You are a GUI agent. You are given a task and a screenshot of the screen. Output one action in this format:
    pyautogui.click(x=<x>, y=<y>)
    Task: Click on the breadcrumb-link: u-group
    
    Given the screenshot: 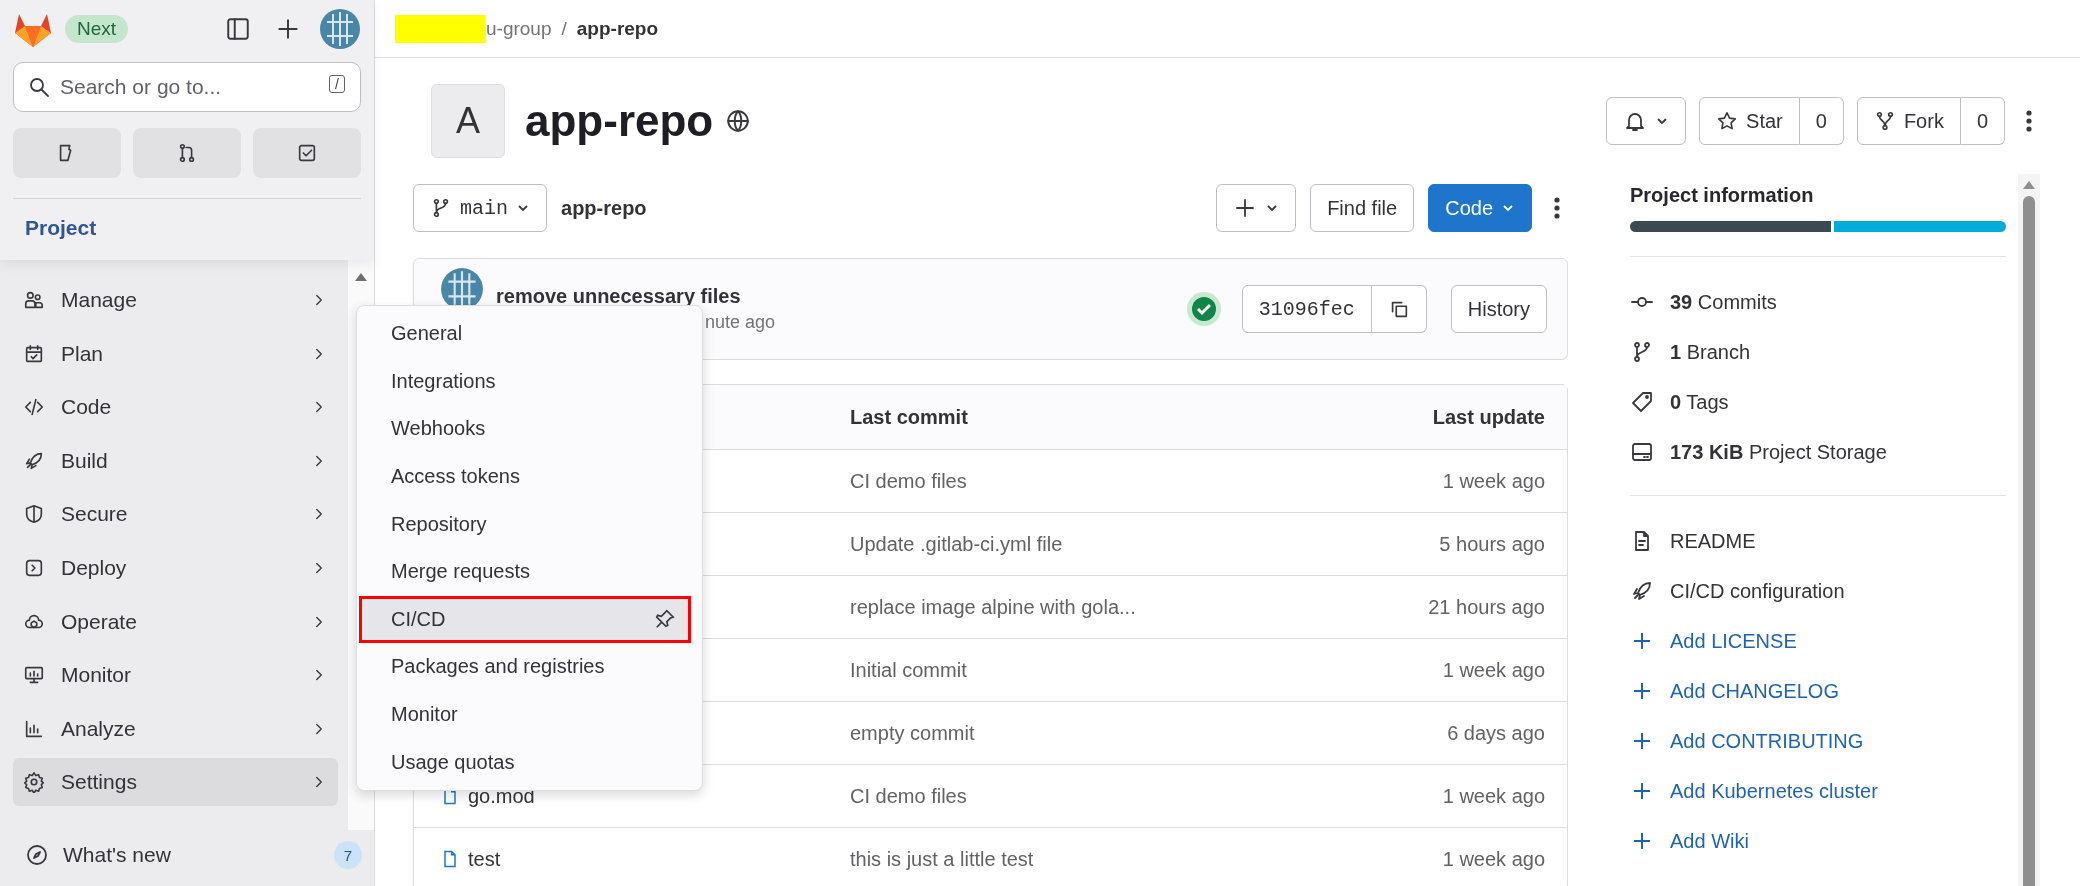 What is the action you would take?
    pyautogui.click(x=519, y=28)
    